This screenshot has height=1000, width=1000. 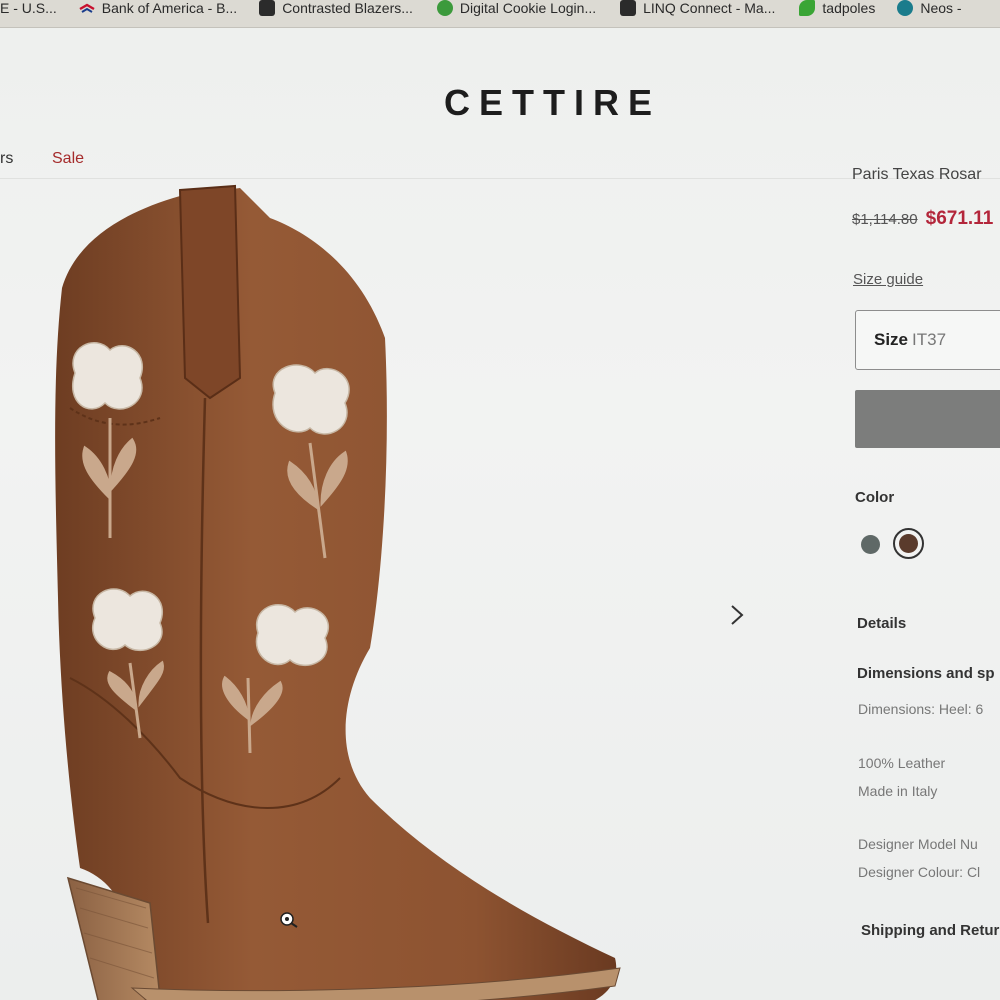 I want to click on shipping-returns-heading: Shipping and Retur, so click(x=930, y=930).